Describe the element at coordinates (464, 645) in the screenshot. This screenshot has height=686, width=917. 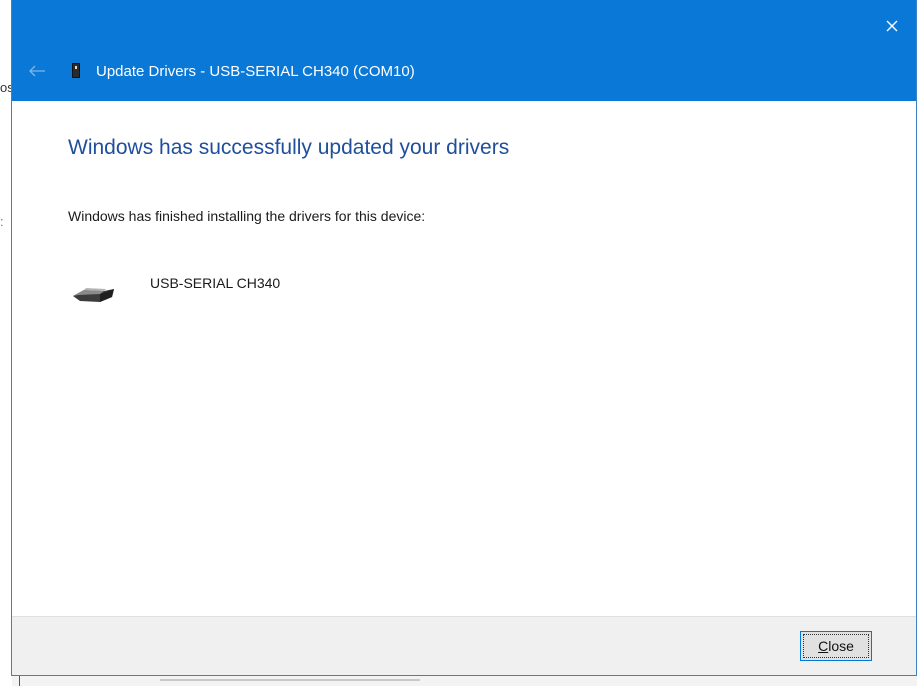
I see `dialog-footer: Close` at that location.